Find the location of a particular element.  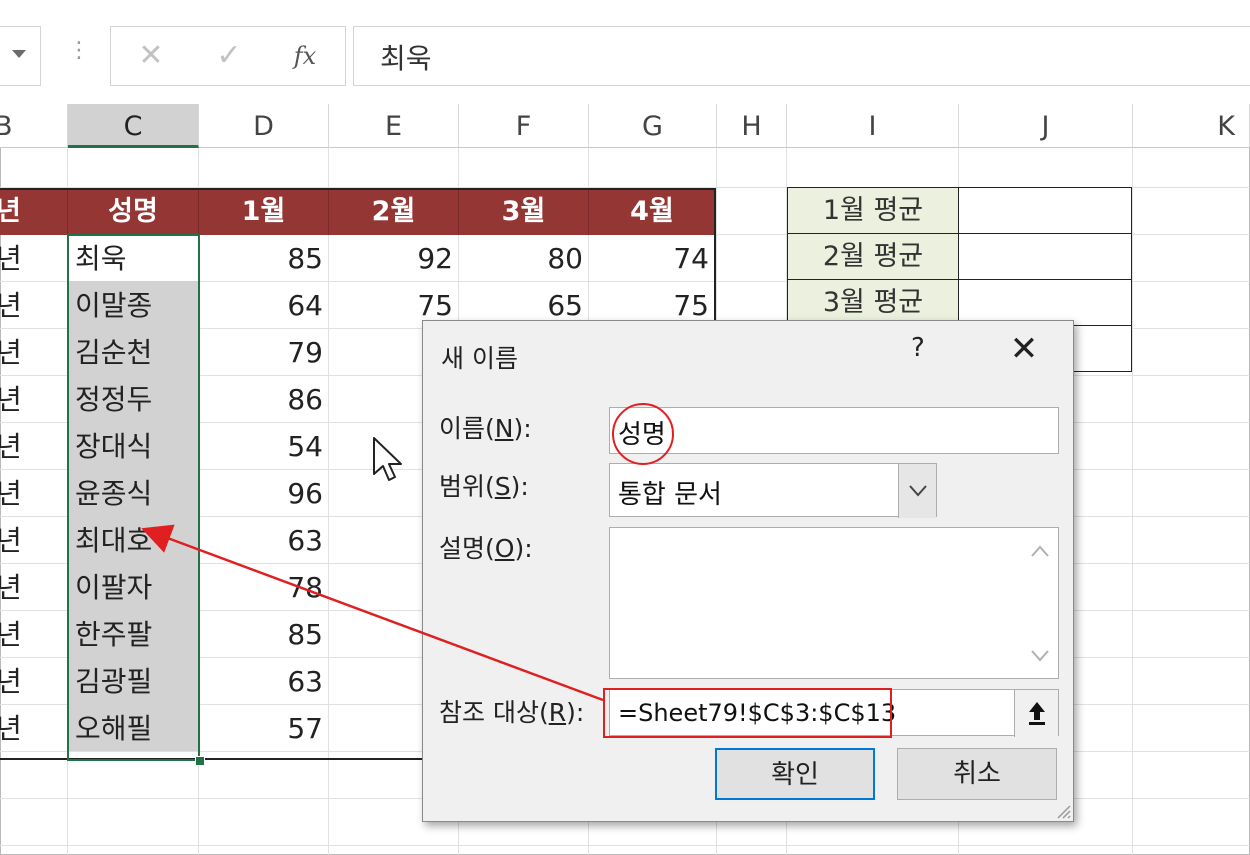

collapse-dialog-button is located at coordinates (1036, 713).